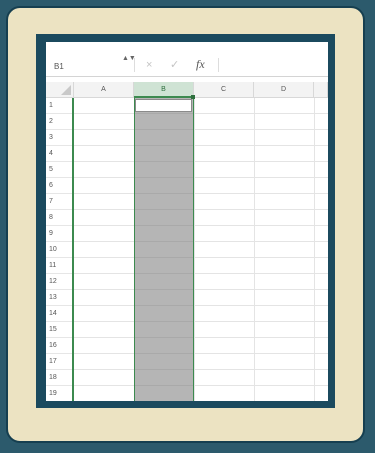  Describe the element at coordinates (60, 266) in the screenshot. I see `row-header-11: 11` at that location.